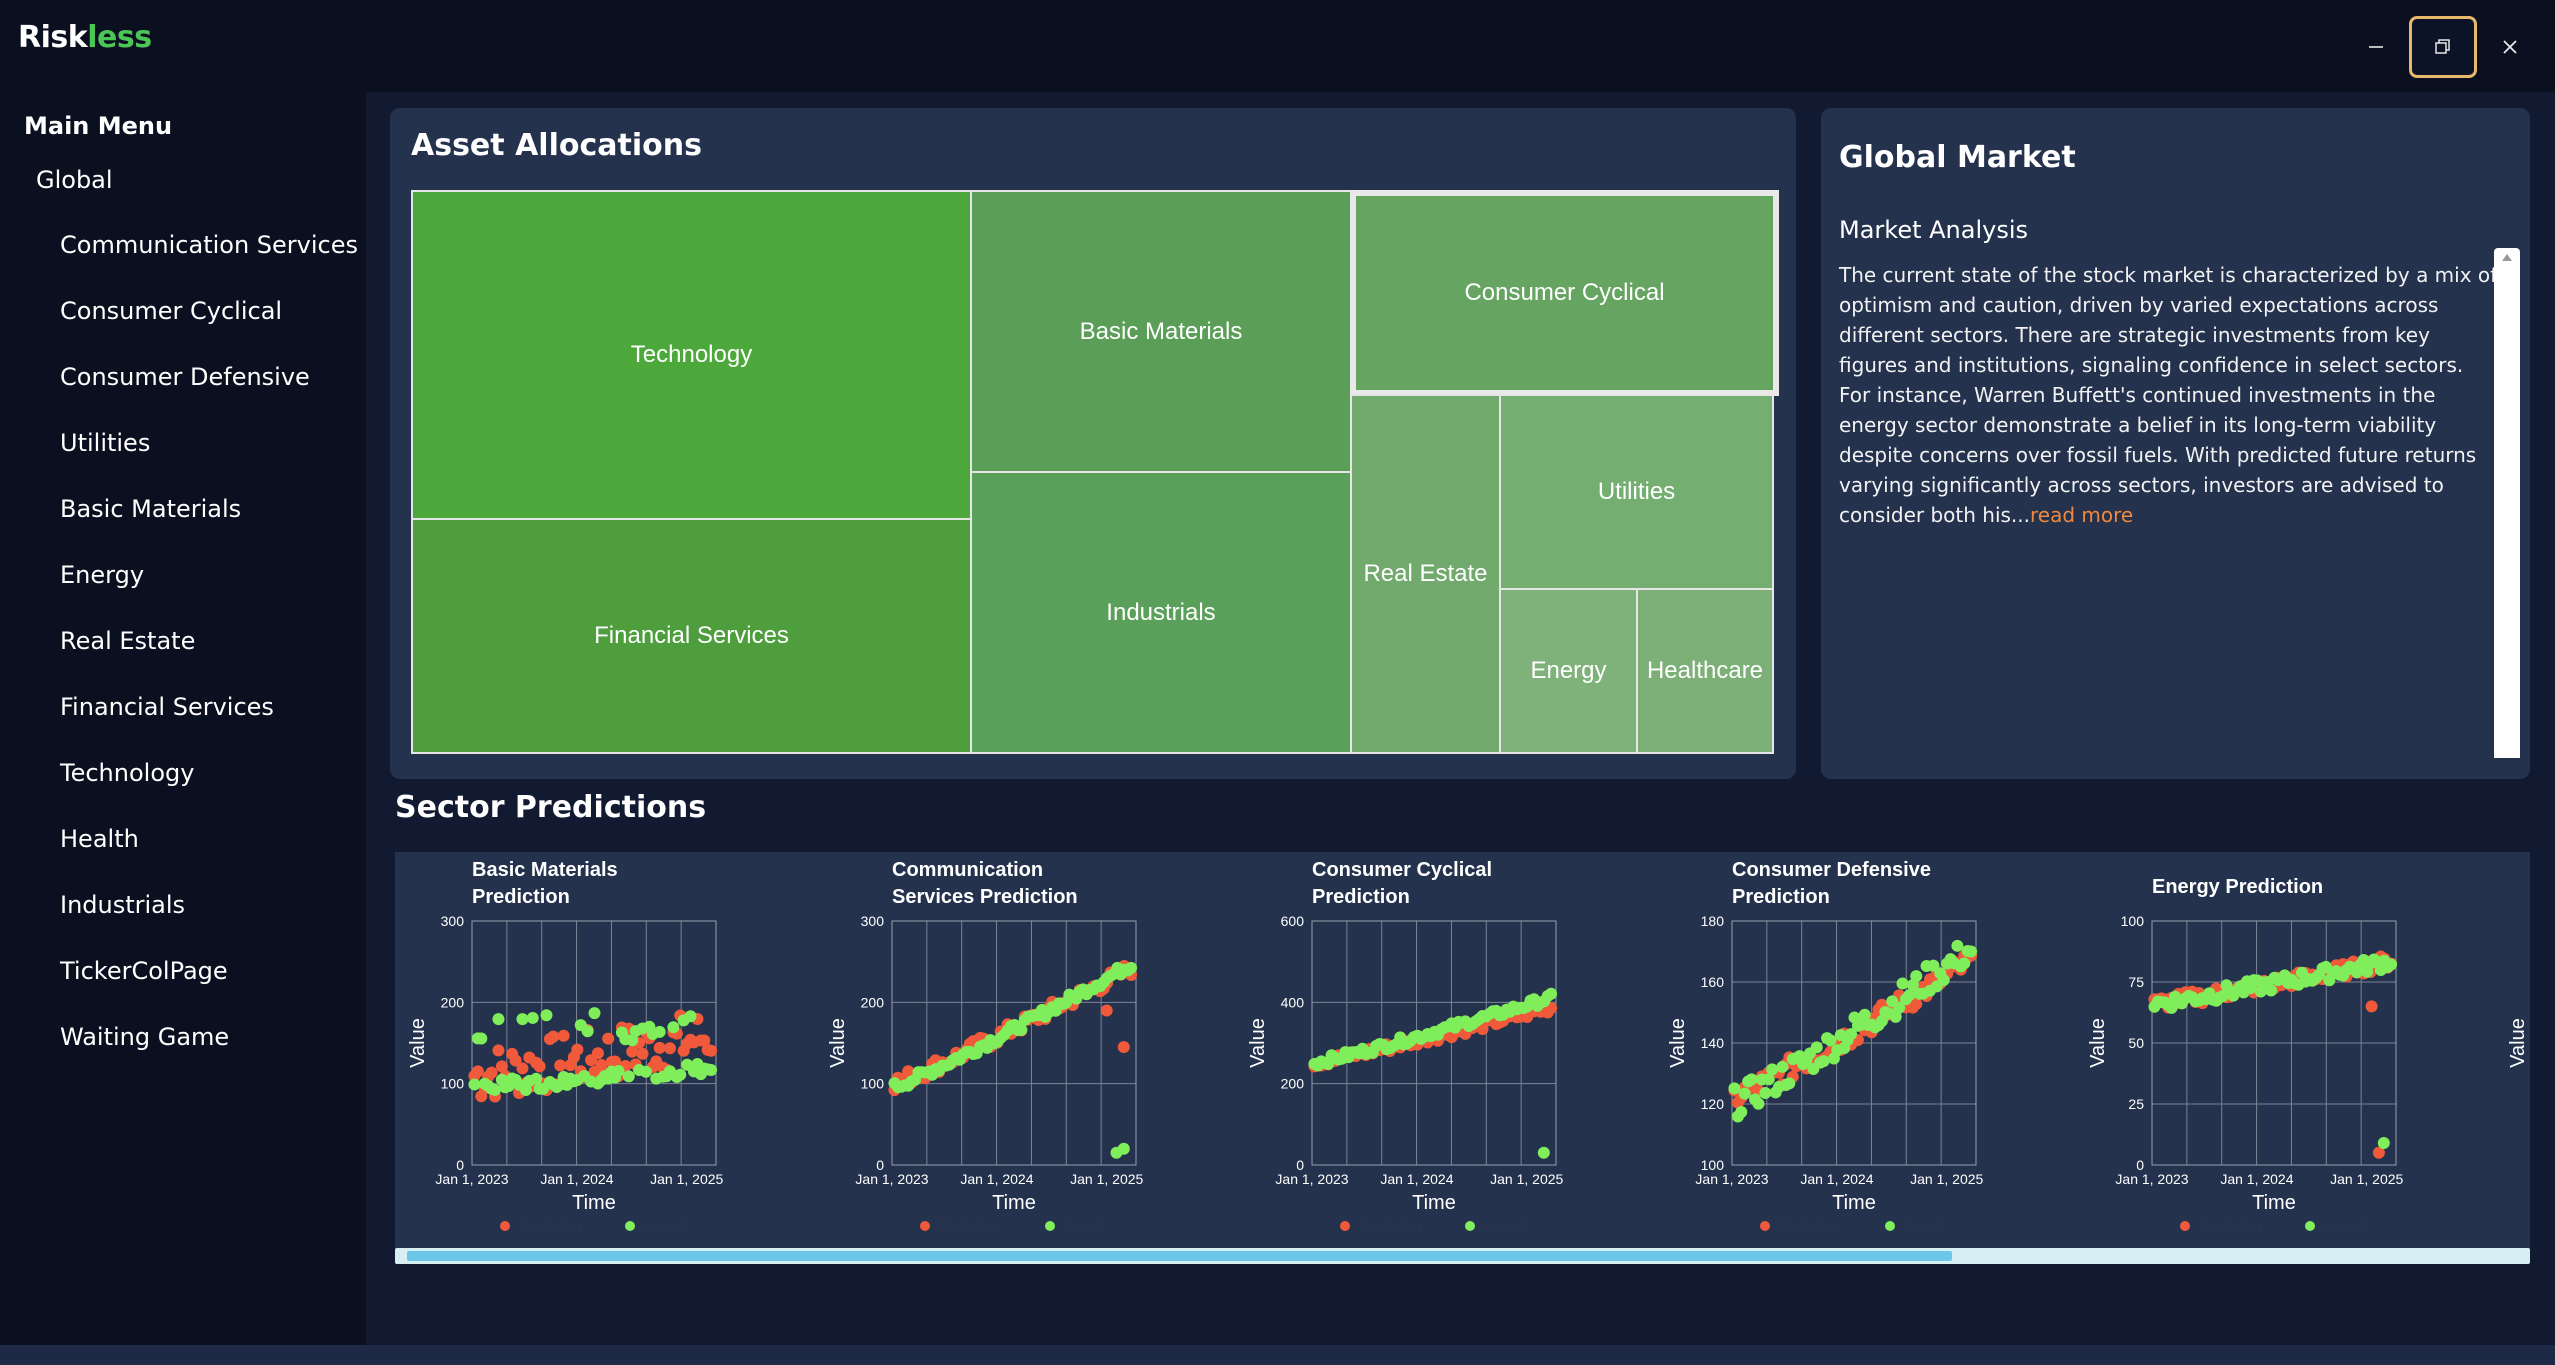  I want to click on main-menu-title: Main Menu, so click(98, 126).